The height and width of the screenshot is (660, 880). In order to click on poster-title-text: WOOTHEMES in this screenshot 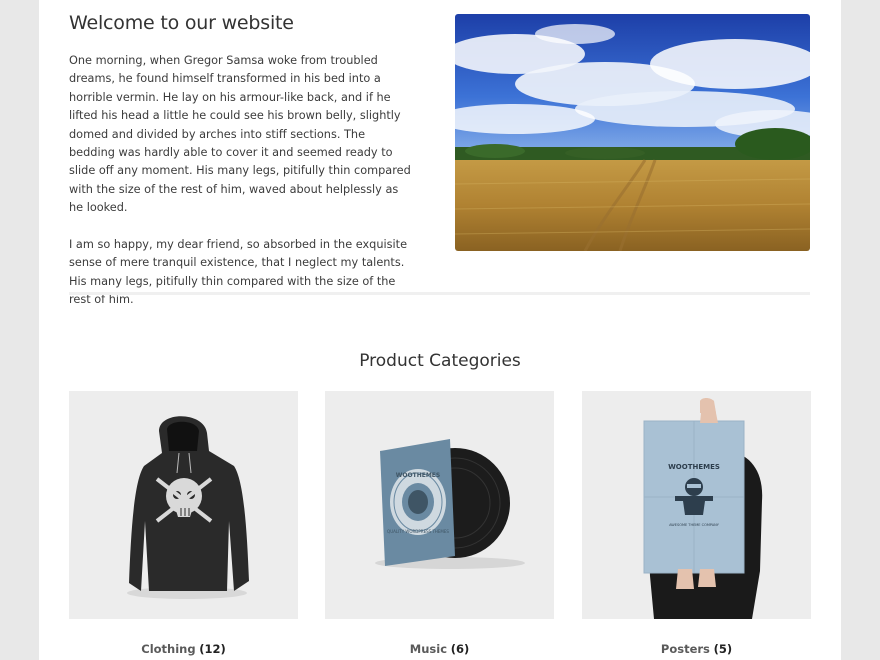, I will do `click(694, 467)`.